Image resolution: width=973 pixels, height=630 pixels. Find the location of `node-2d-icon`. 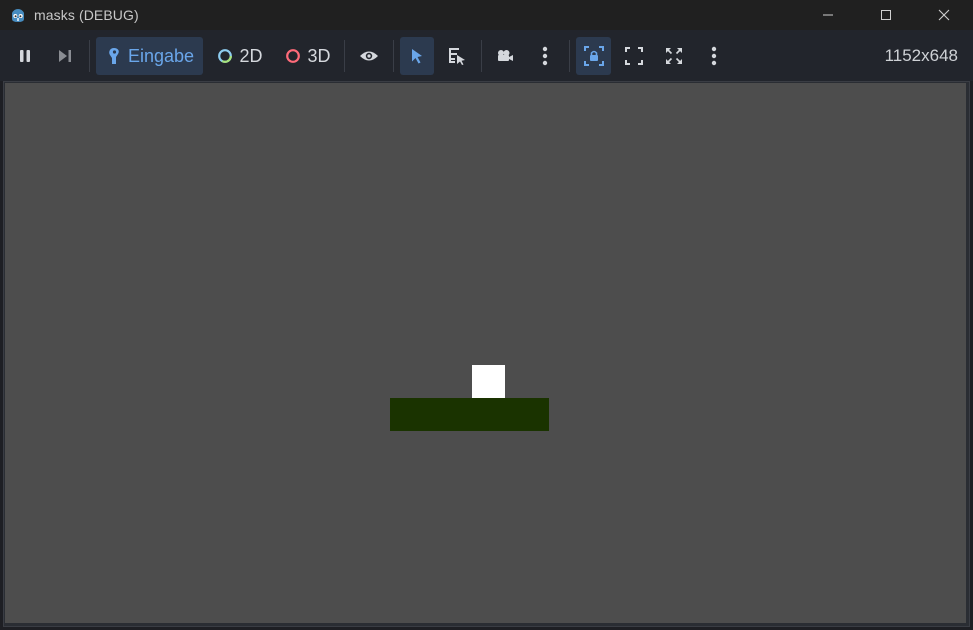

node-2d-icon is located at coordinates (225, 56).